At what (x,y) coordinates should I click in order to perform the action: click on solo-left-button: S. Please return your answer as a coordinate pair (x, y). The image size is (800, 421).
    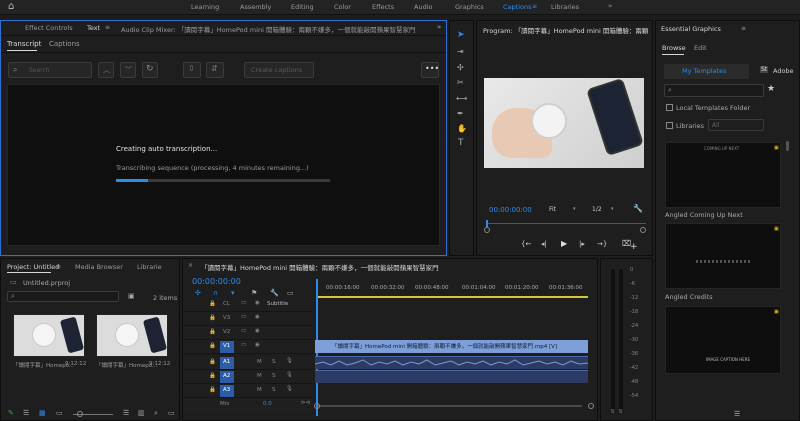
    Looking at the image, I should click on (612, 412).